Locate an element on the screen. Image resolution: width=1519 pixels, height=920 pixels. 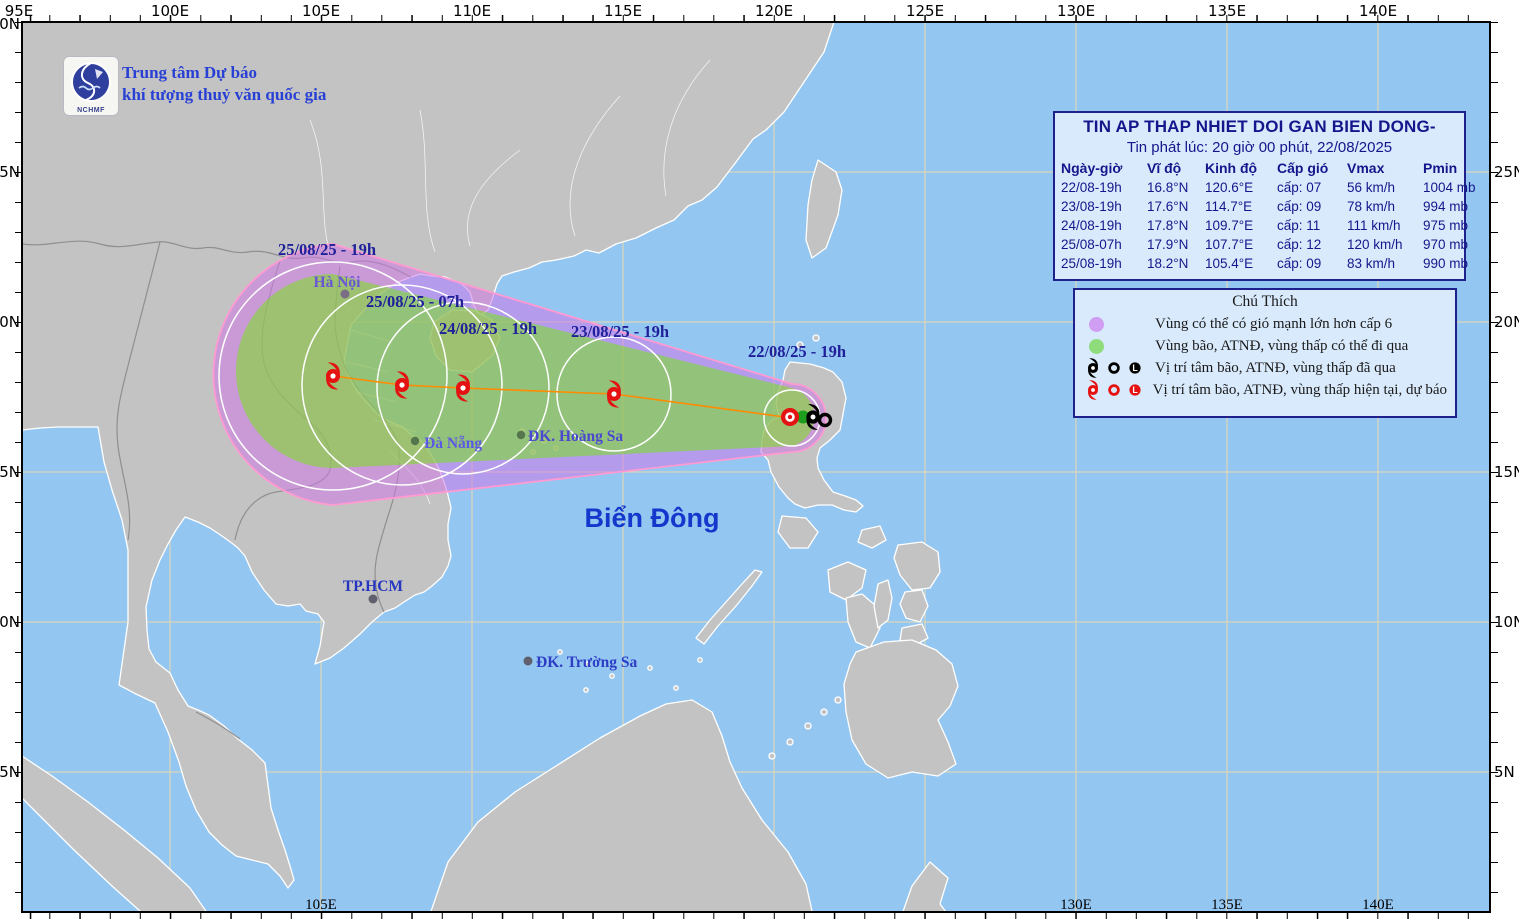
table-cell: 25/08-07h is located at coordinates (1091, 244).